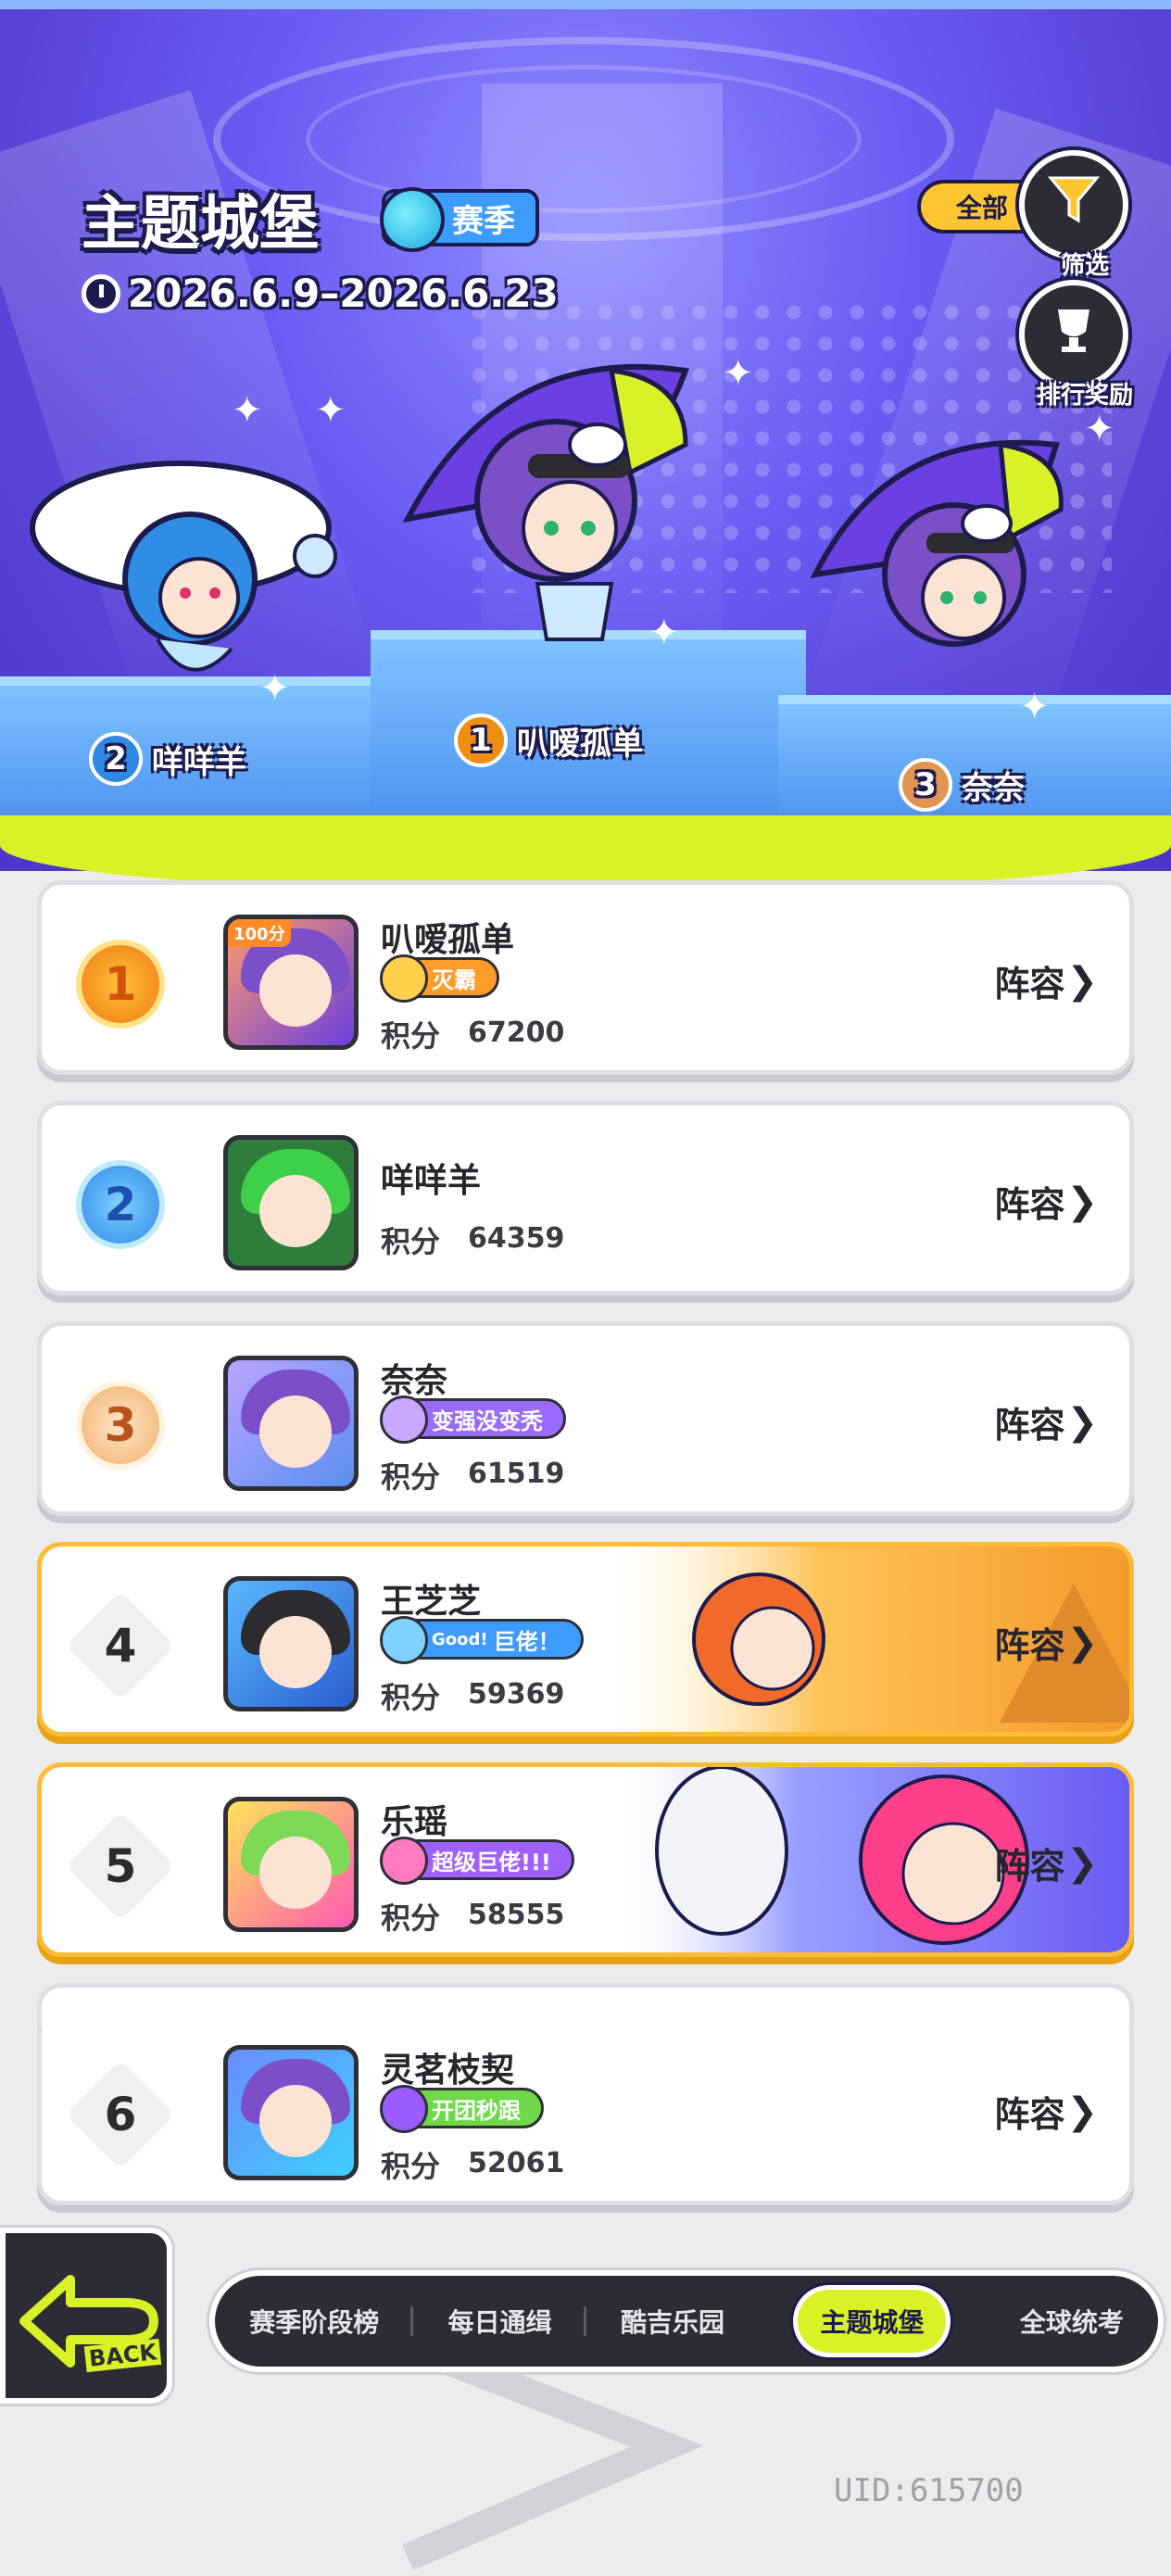 The image size is (1171, 2576). I want to click on user-id: UID:615700, so click(929, 2490).